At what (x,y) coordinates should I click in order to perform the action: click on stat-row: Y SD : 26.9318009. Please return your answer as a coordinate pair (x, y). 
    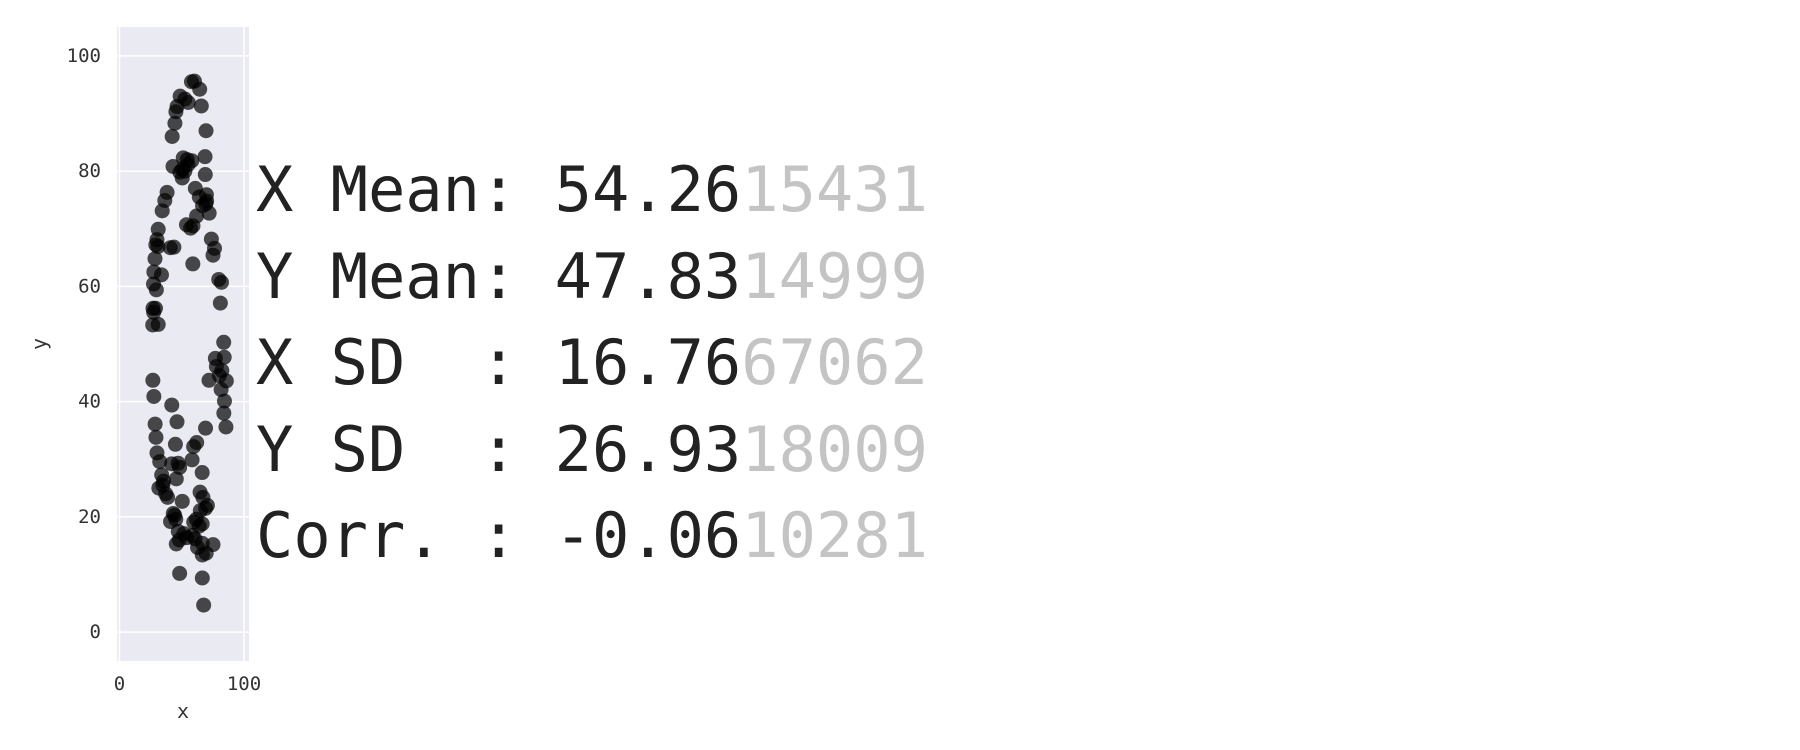
    Looking at the image, I should click on (592, 450).